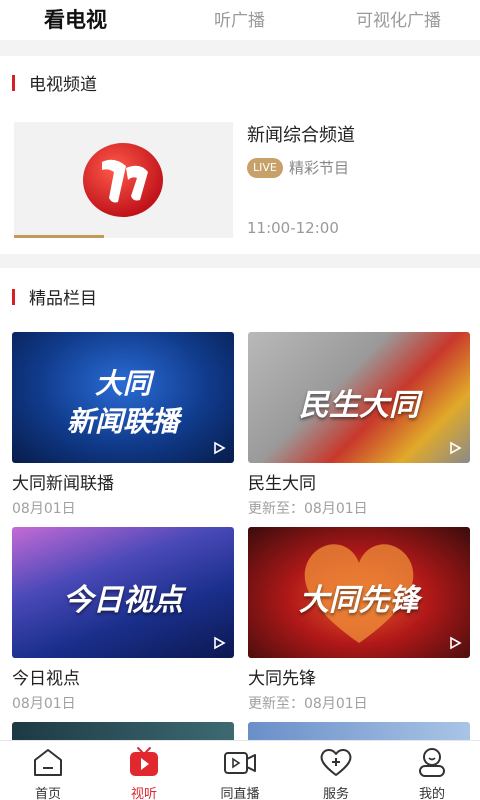  I want to click on program-thumbnail: 大同先锋, so click(359, 592).